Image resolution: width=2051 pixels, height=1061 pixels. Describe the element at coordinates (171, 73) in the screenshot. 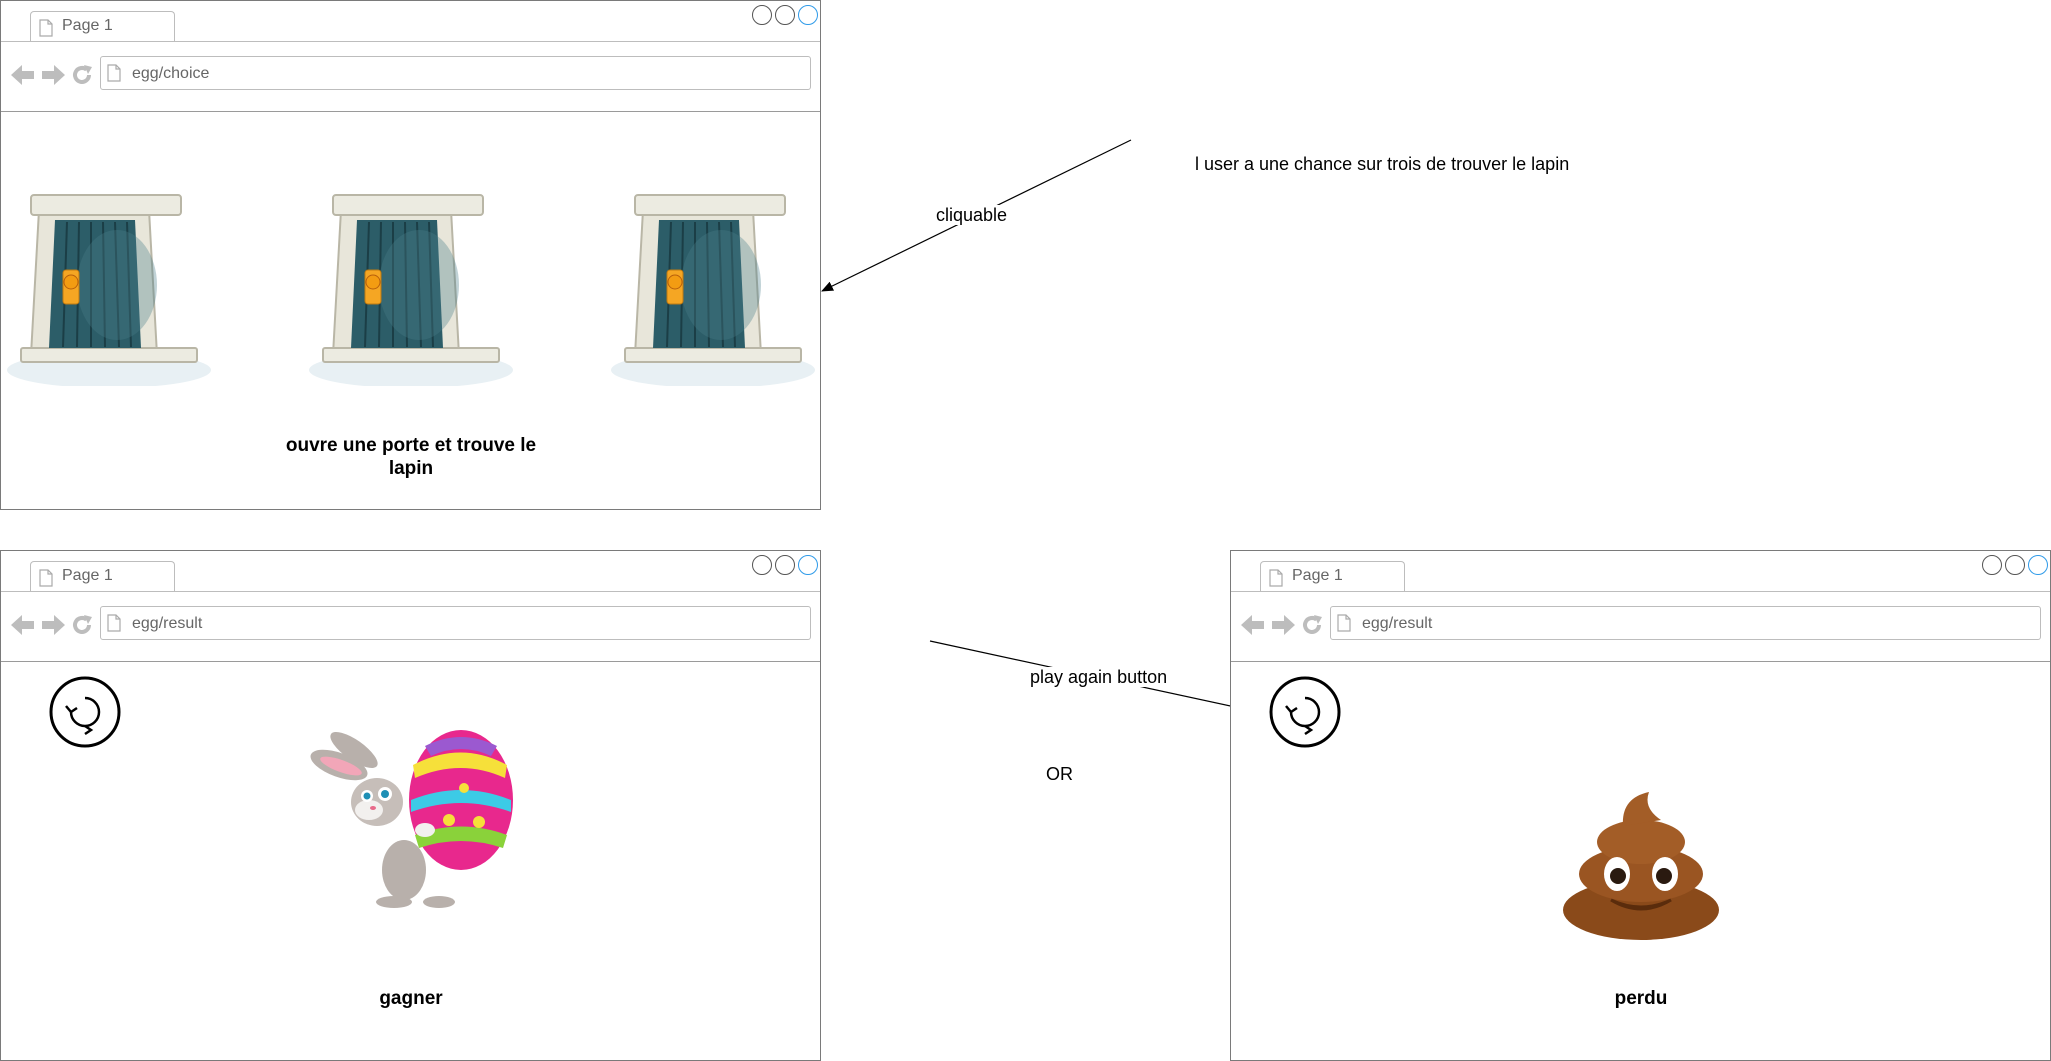

I see `url-text: egg/choice` at that location.